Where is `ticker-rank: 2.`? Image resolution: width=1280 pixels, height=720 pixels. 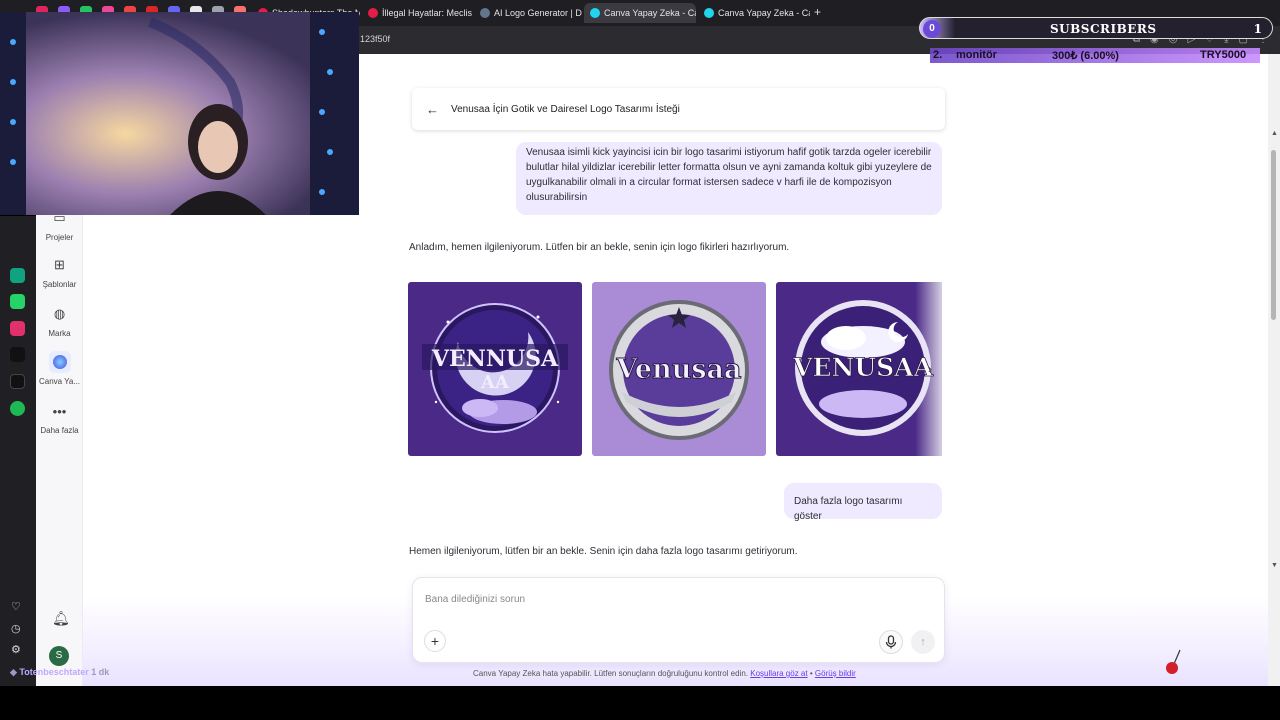
ticker-rank: 2. is located at coordinates (938, 55).